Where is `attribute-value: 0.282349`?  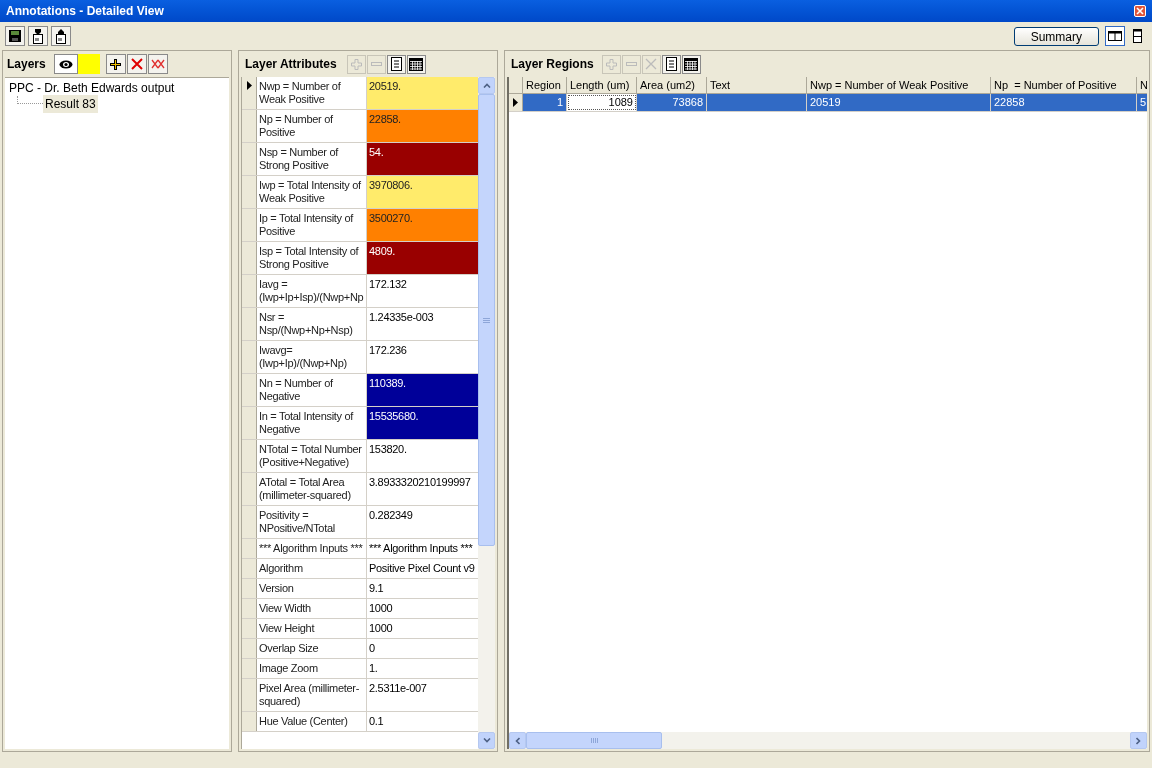
attribute-value: 0.282349 is located at coordinates (422, 522).